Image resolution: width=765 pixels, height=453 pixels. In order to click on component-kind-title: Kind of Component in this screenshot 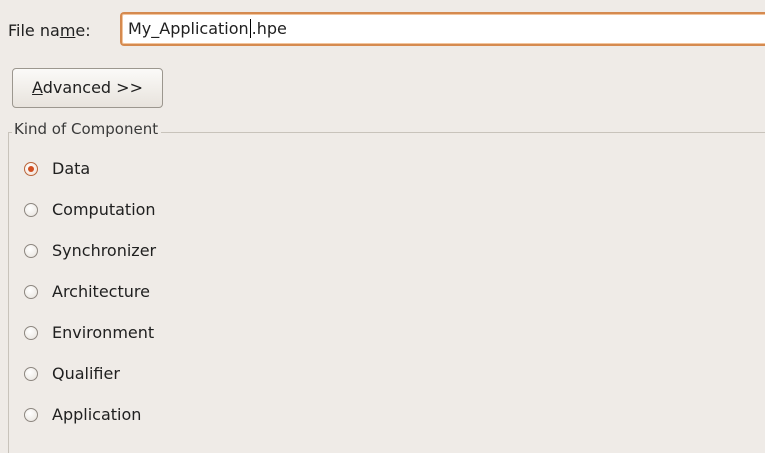, I will do `click(87, 129)`.